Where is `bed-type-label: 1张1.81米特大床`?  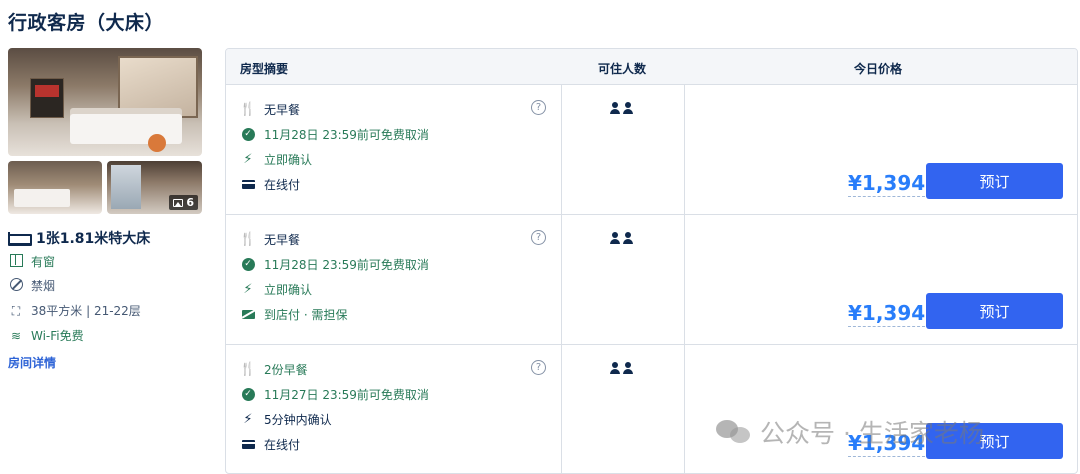 bed-type-label: 1张1.81米特大床 is located at coordinates (93, 239).